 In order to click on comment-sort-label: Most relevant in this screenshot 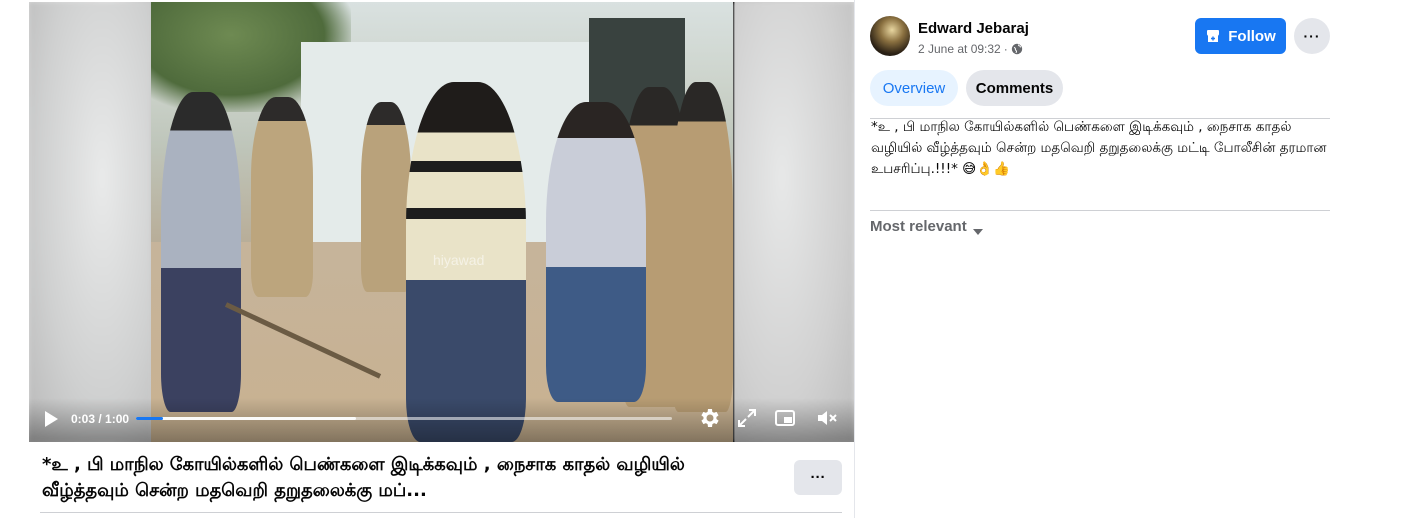, I will do `click(918, 226)`.